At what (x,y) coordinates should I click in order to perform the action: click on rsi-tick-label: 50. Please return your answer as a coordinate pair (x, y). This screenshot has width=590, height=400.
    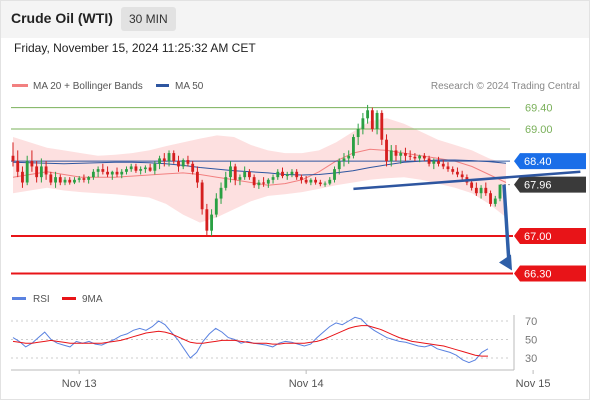
    Looking at the image, I should click on (531, 341).